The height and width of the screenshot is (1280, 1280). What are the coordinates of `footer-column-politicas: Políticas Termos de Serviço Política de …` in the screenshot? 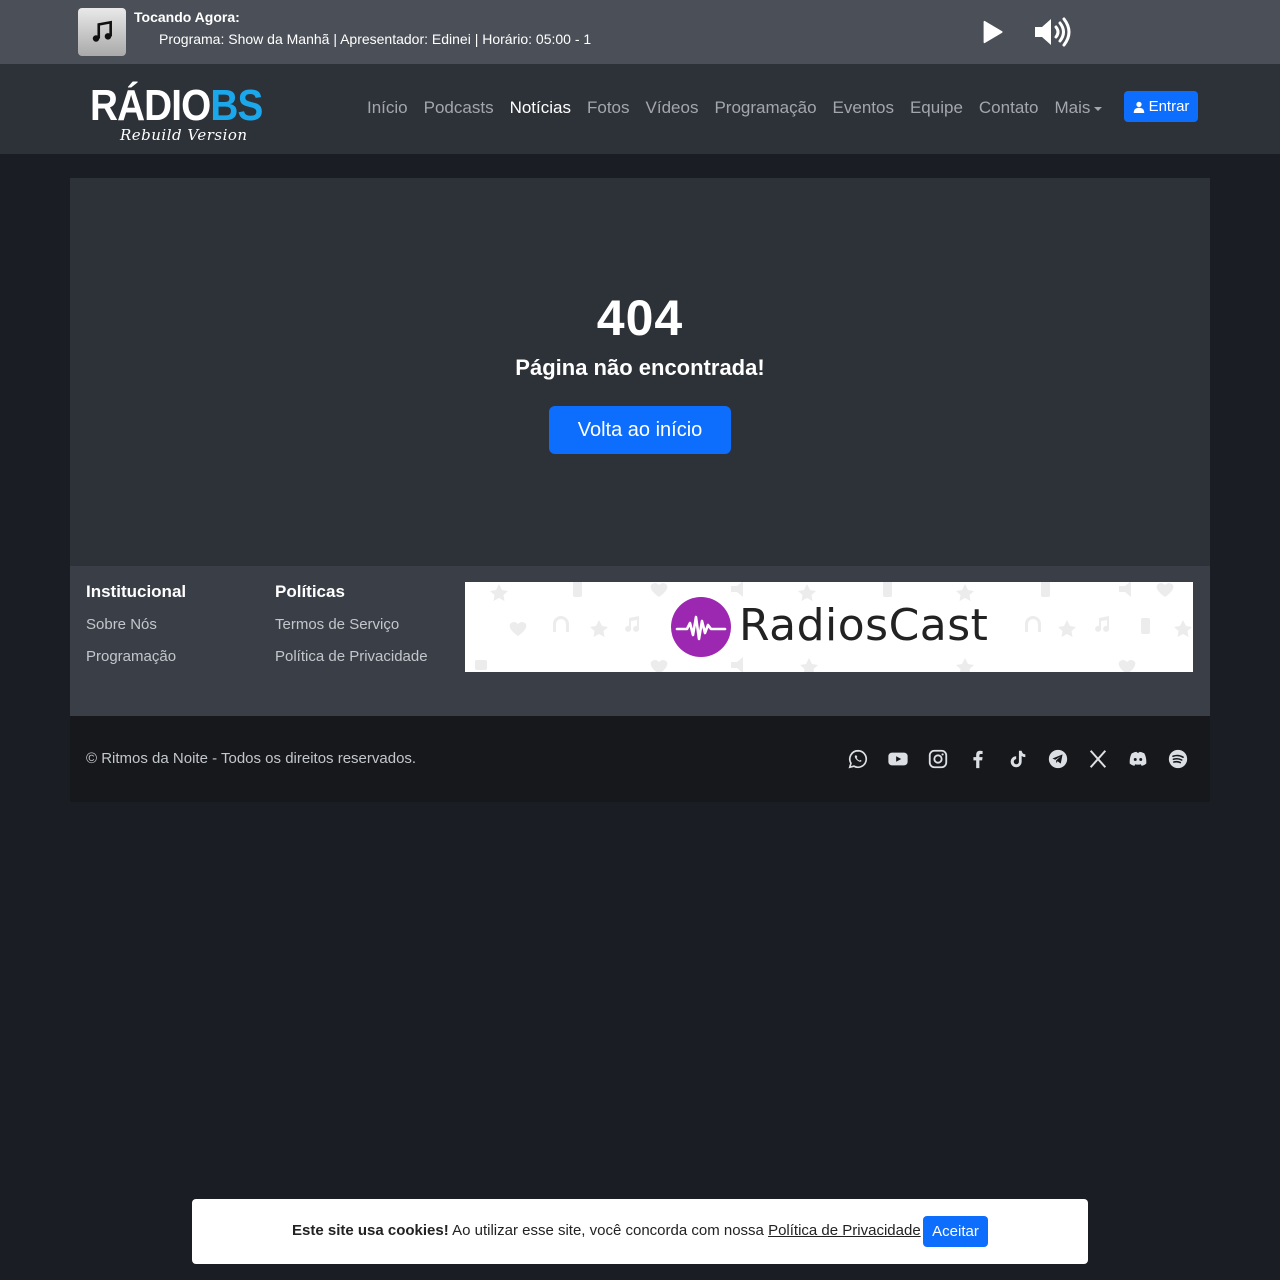 It's located at (351, 631).